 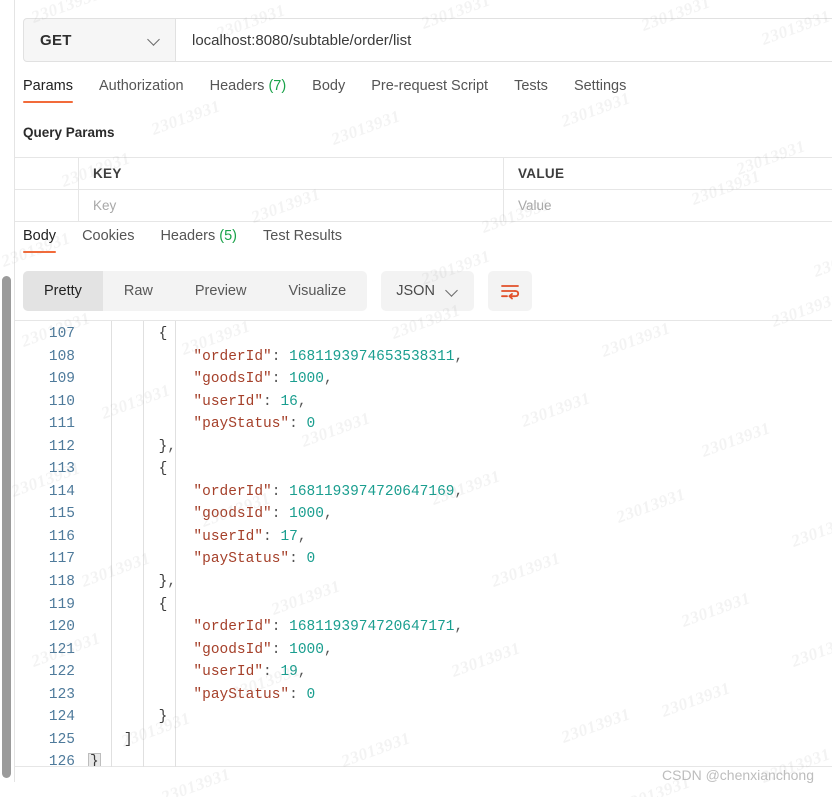 What do you see at coordinates (61, 559) in the screenshot?
I see `line-number: 117` at bounding box center [61, 559].